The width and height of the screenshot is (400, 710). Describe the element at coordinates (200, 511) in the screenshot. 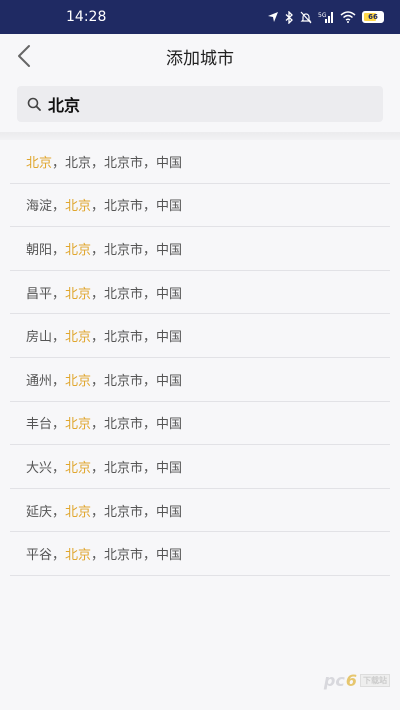

I see `list-item: 延庆， 北京，北京市，中国` at that location.